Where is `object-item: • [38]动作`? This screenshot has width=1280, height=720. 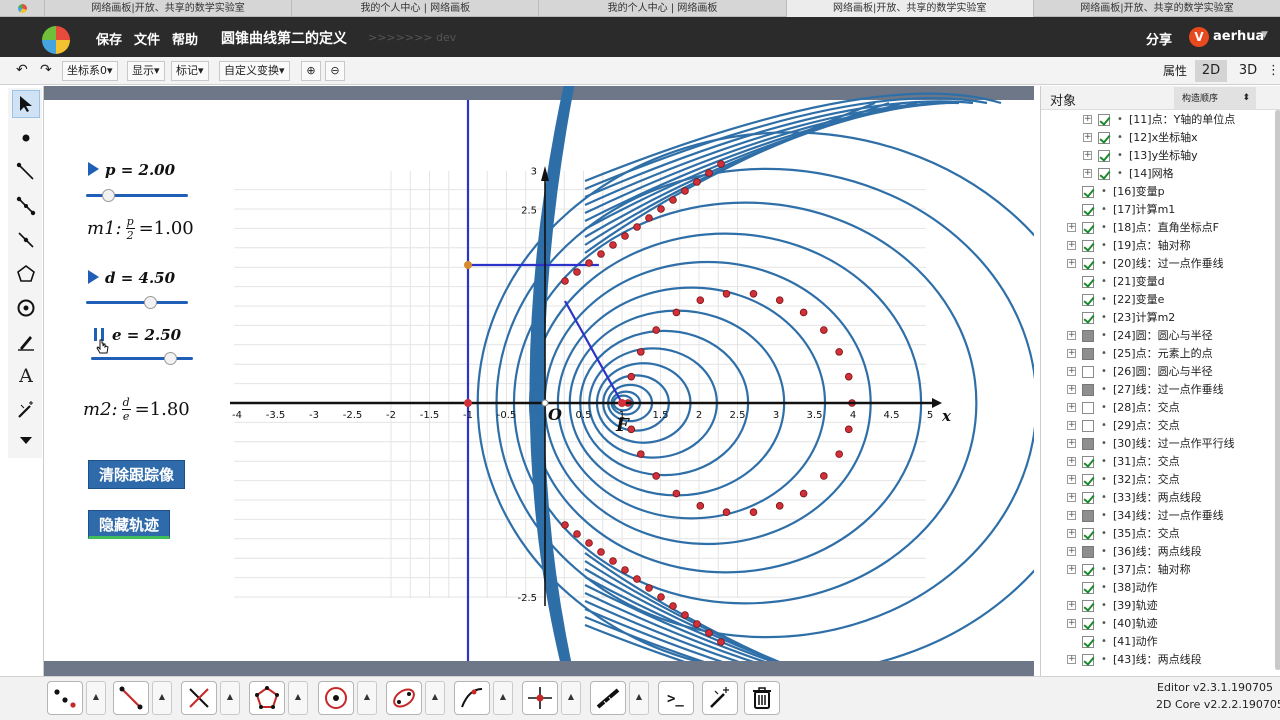
object-item: • [38]动作 is located at coordinates (1158, 588).